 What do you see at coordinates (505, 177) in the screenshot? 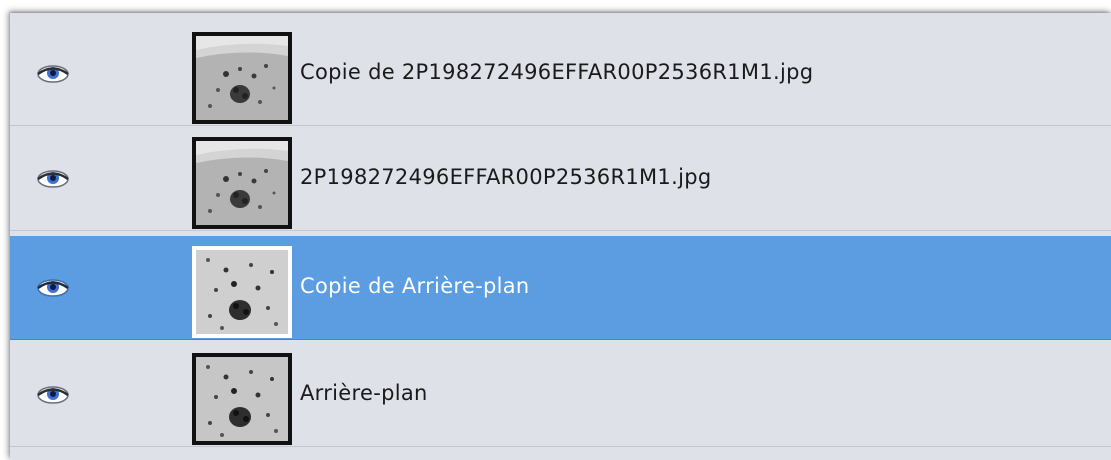
I see `layer-name: 2P198272496EFFAR00P2536R1M1.jpg` at bounding box center [505, 177].